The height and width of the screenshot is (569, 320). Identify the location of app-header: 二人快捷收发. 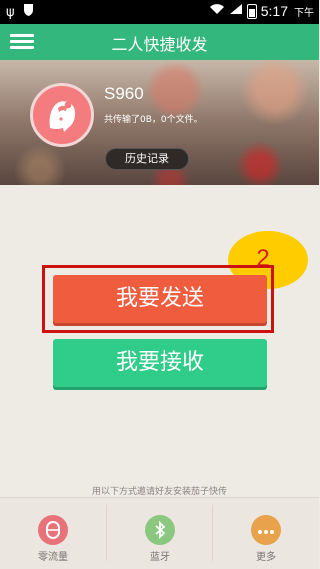
(159, 42).